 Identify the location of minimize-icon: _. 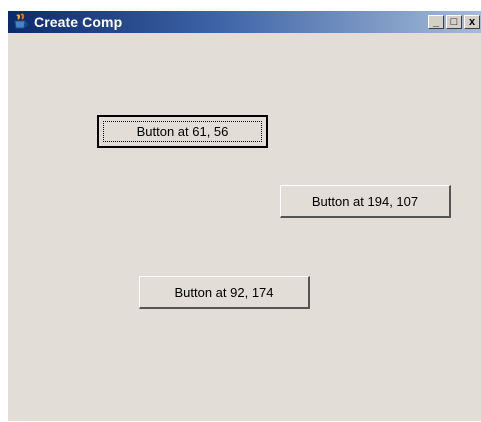
(436, 22).